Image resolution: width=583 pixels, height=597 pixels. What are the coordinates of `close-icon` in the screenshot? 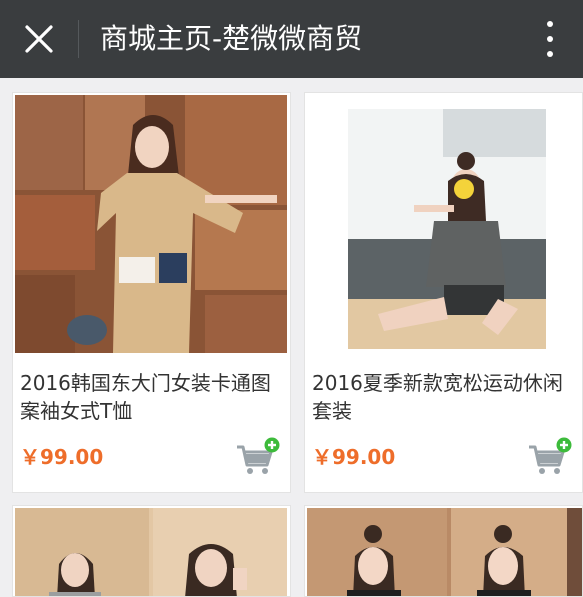 It's located at (39, 39).